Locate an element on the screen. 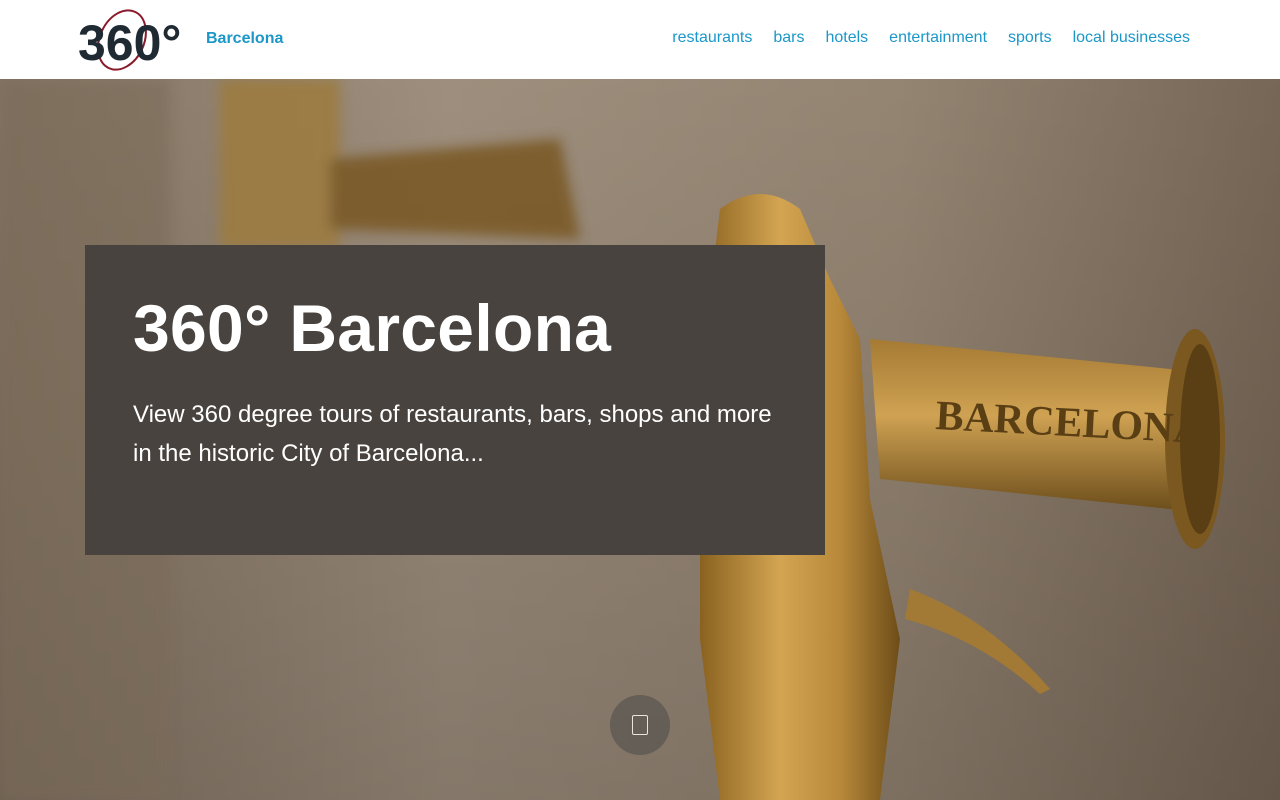  brand-label: Barcelona is located at coordinates (244, 39).